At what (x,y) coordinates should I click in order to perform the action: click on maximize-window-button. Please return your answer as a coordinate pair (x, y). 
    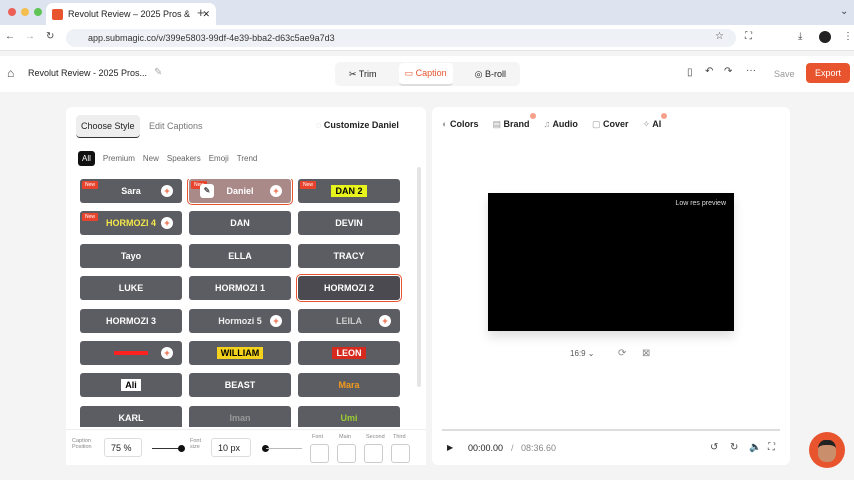
    Looking at the image, I should click on (38, 12).